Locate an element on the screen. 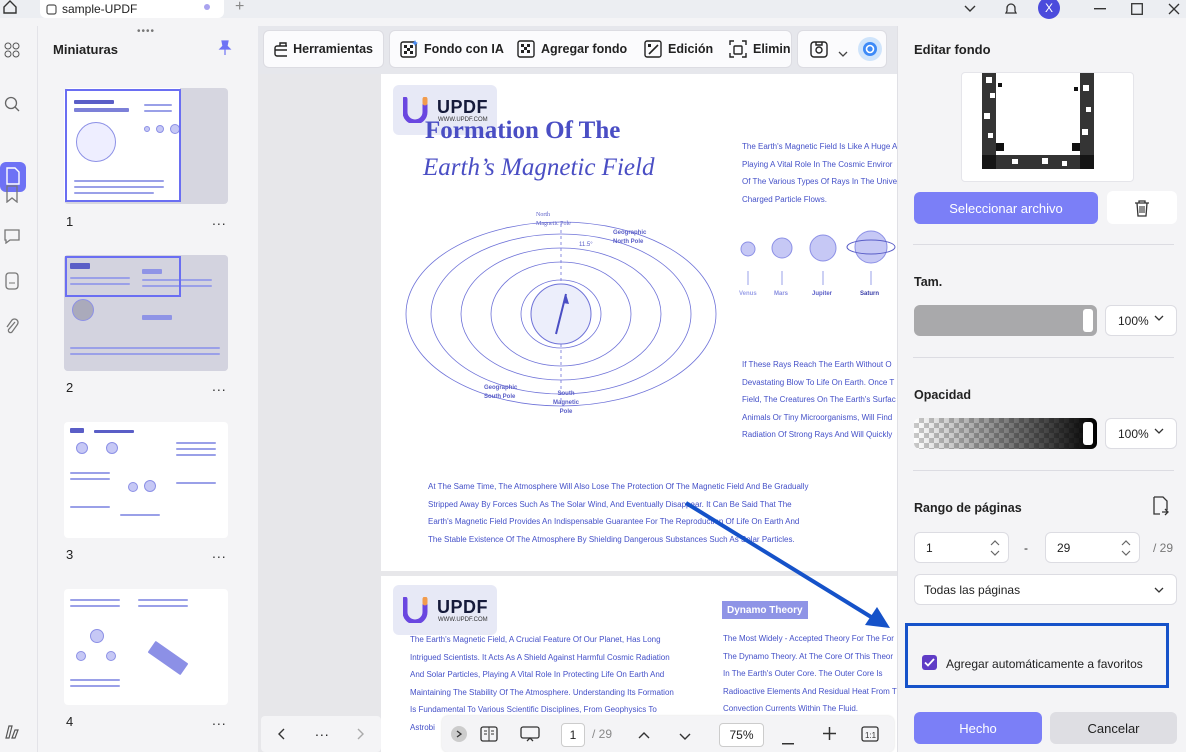  page-range-options-icon is located at coordinates (1160, 507).